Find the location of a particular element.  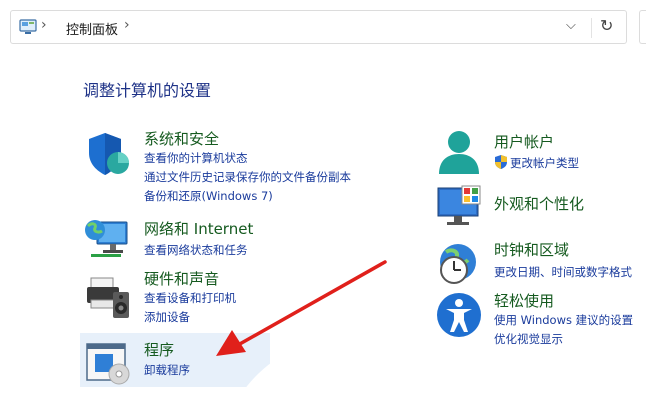

control-panel-icon is located at coordinates (28, 27).